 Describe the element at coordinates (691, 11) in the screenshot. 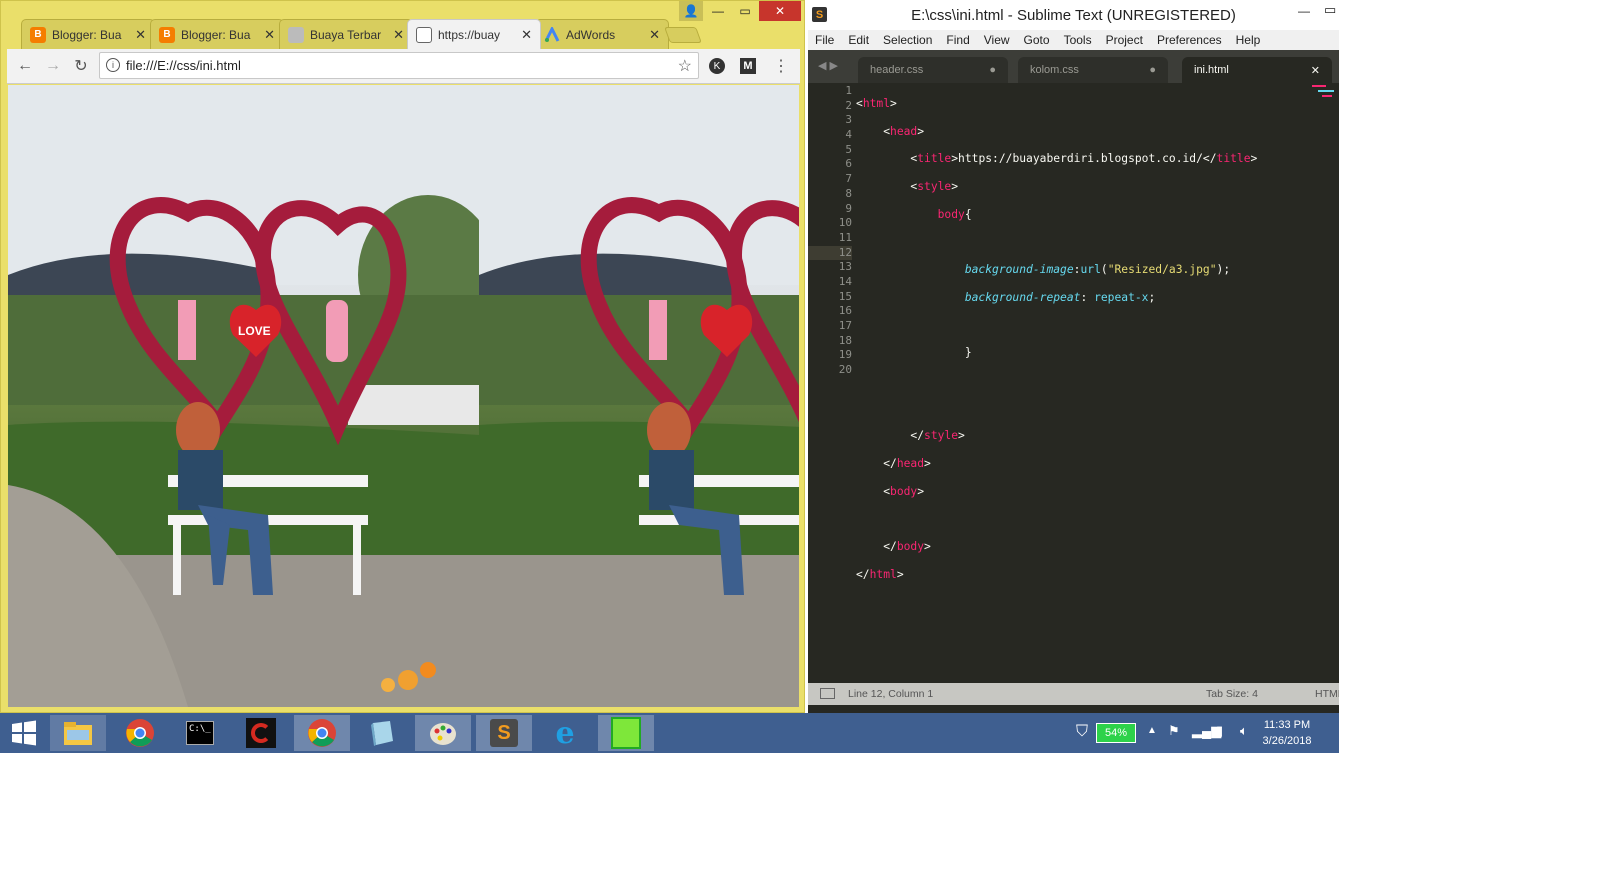

I see `user-profile-icon: 👤` at that location.